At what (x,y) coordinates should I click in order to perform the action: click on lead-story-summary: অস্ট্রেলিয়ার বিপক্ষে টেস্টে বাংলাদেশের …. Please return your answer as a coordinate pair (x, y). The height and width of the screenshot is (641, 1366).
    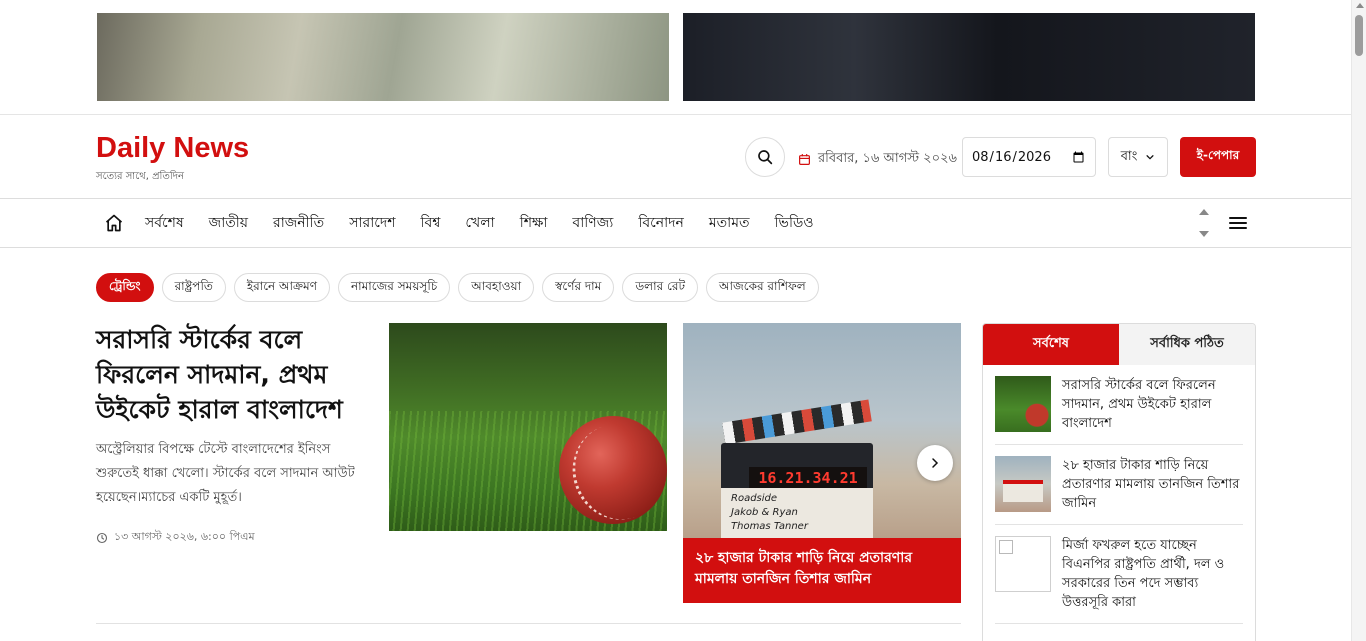
    Looking at the image, I should click on (225, 473).